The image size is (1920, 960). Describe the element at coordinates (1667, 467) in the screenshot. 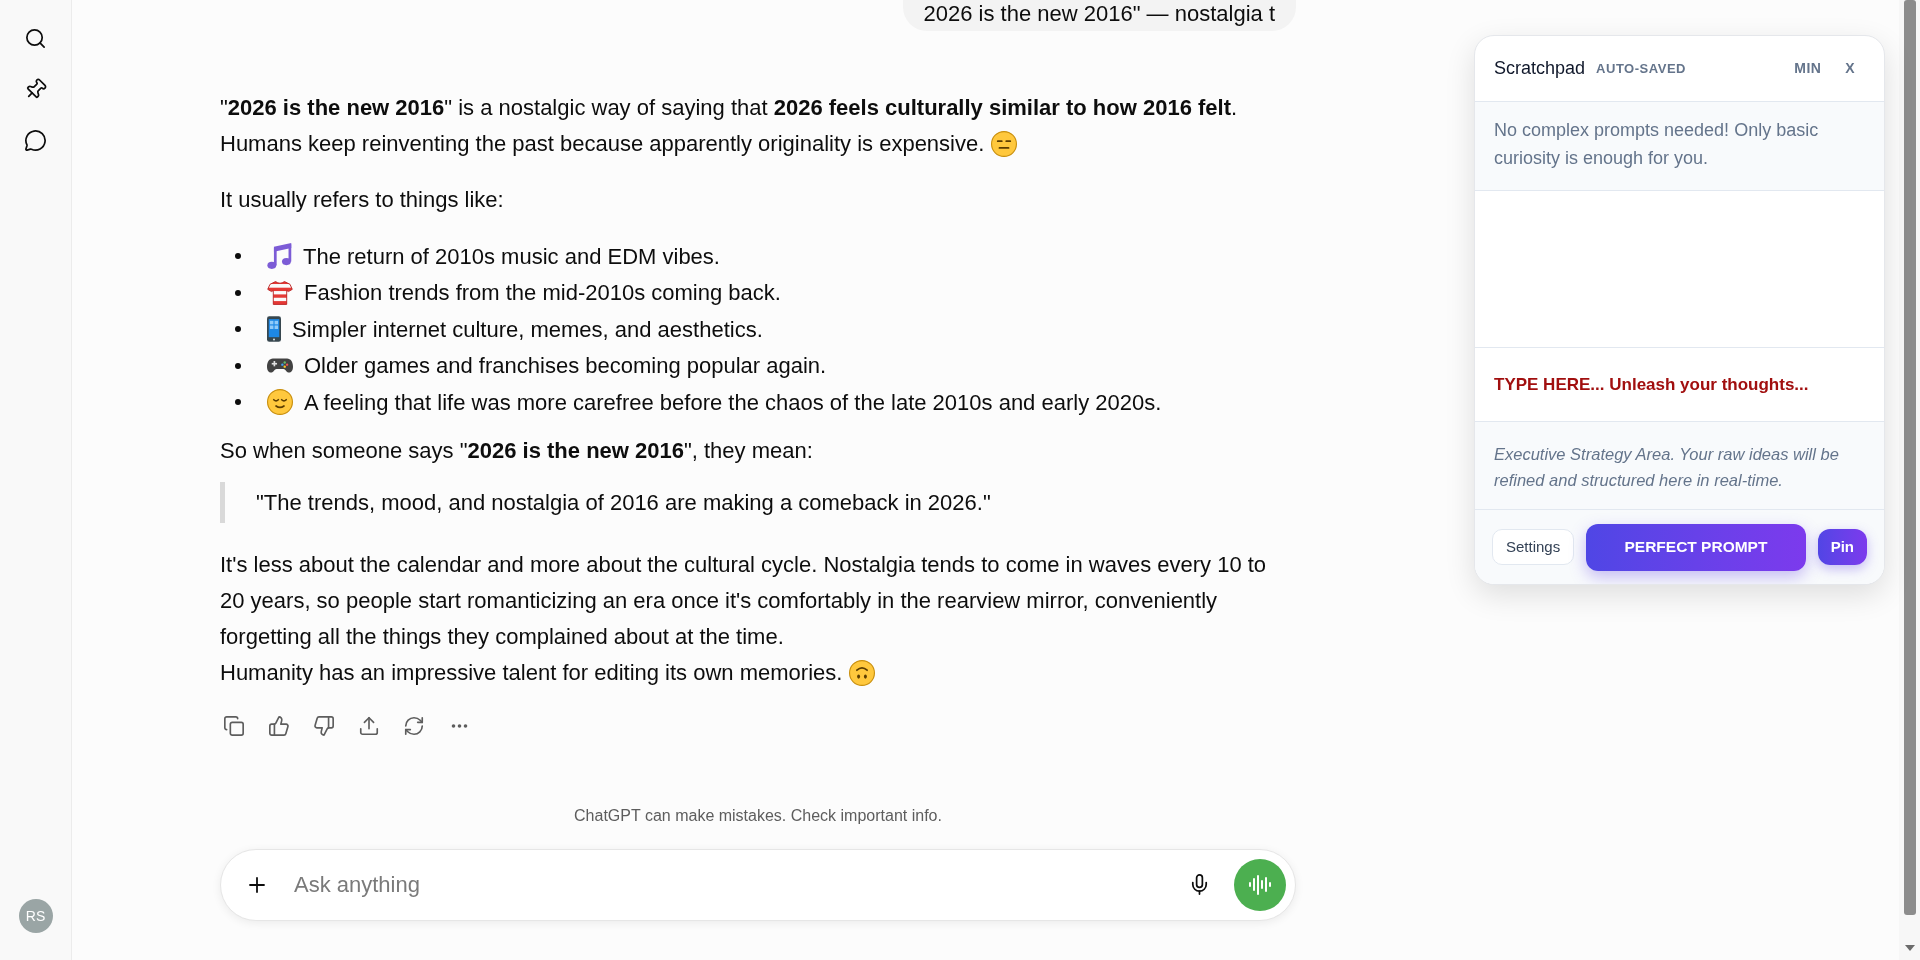

I see `output-hint-text: Executive Strategy Area. Your raw ideas will be refined and structured here in real-time.` at that location.